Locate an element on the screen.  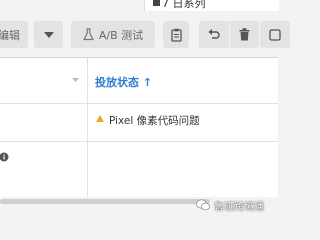
edit-button: 编辑 is located at coordinates (14, 34).